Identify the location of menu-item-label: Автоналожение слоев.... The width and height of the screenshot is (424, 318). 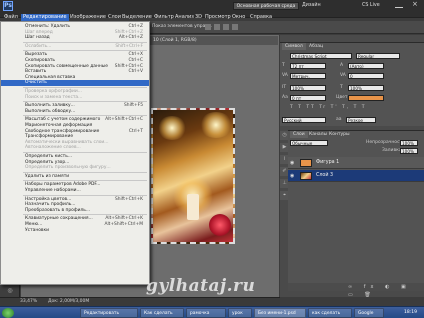
(53, 148).